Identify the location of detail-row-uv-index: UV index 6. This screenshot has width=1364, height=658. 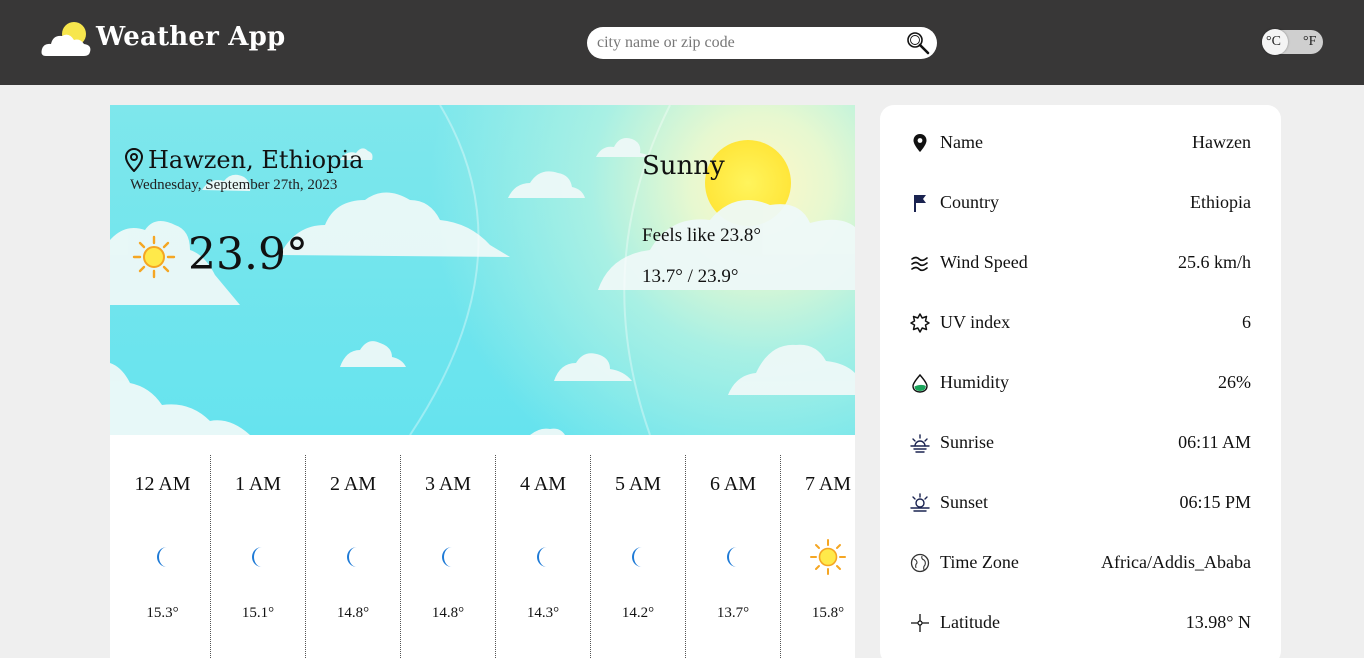
(1080, 323).